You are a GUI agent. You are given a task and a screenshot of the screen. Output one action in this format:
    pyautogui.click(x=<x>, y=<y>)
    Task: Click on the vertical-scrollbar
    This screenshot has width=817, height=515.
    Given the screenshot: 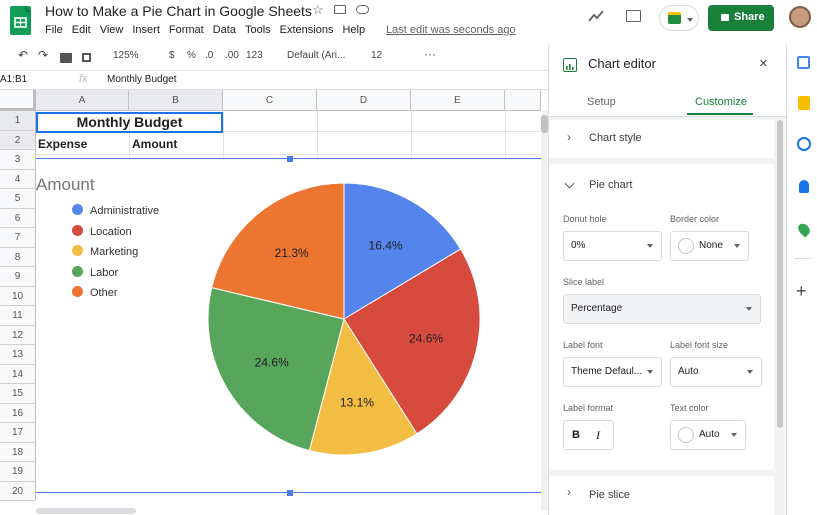 What is the action you would take?
    pyautogui.click(x=544, y=311)
    